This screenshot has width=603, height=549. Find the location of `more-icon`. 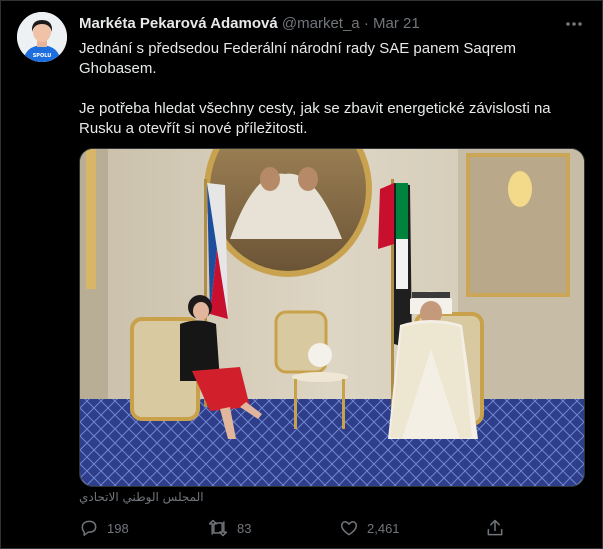

more-icon is located at coordinates (574, 24).